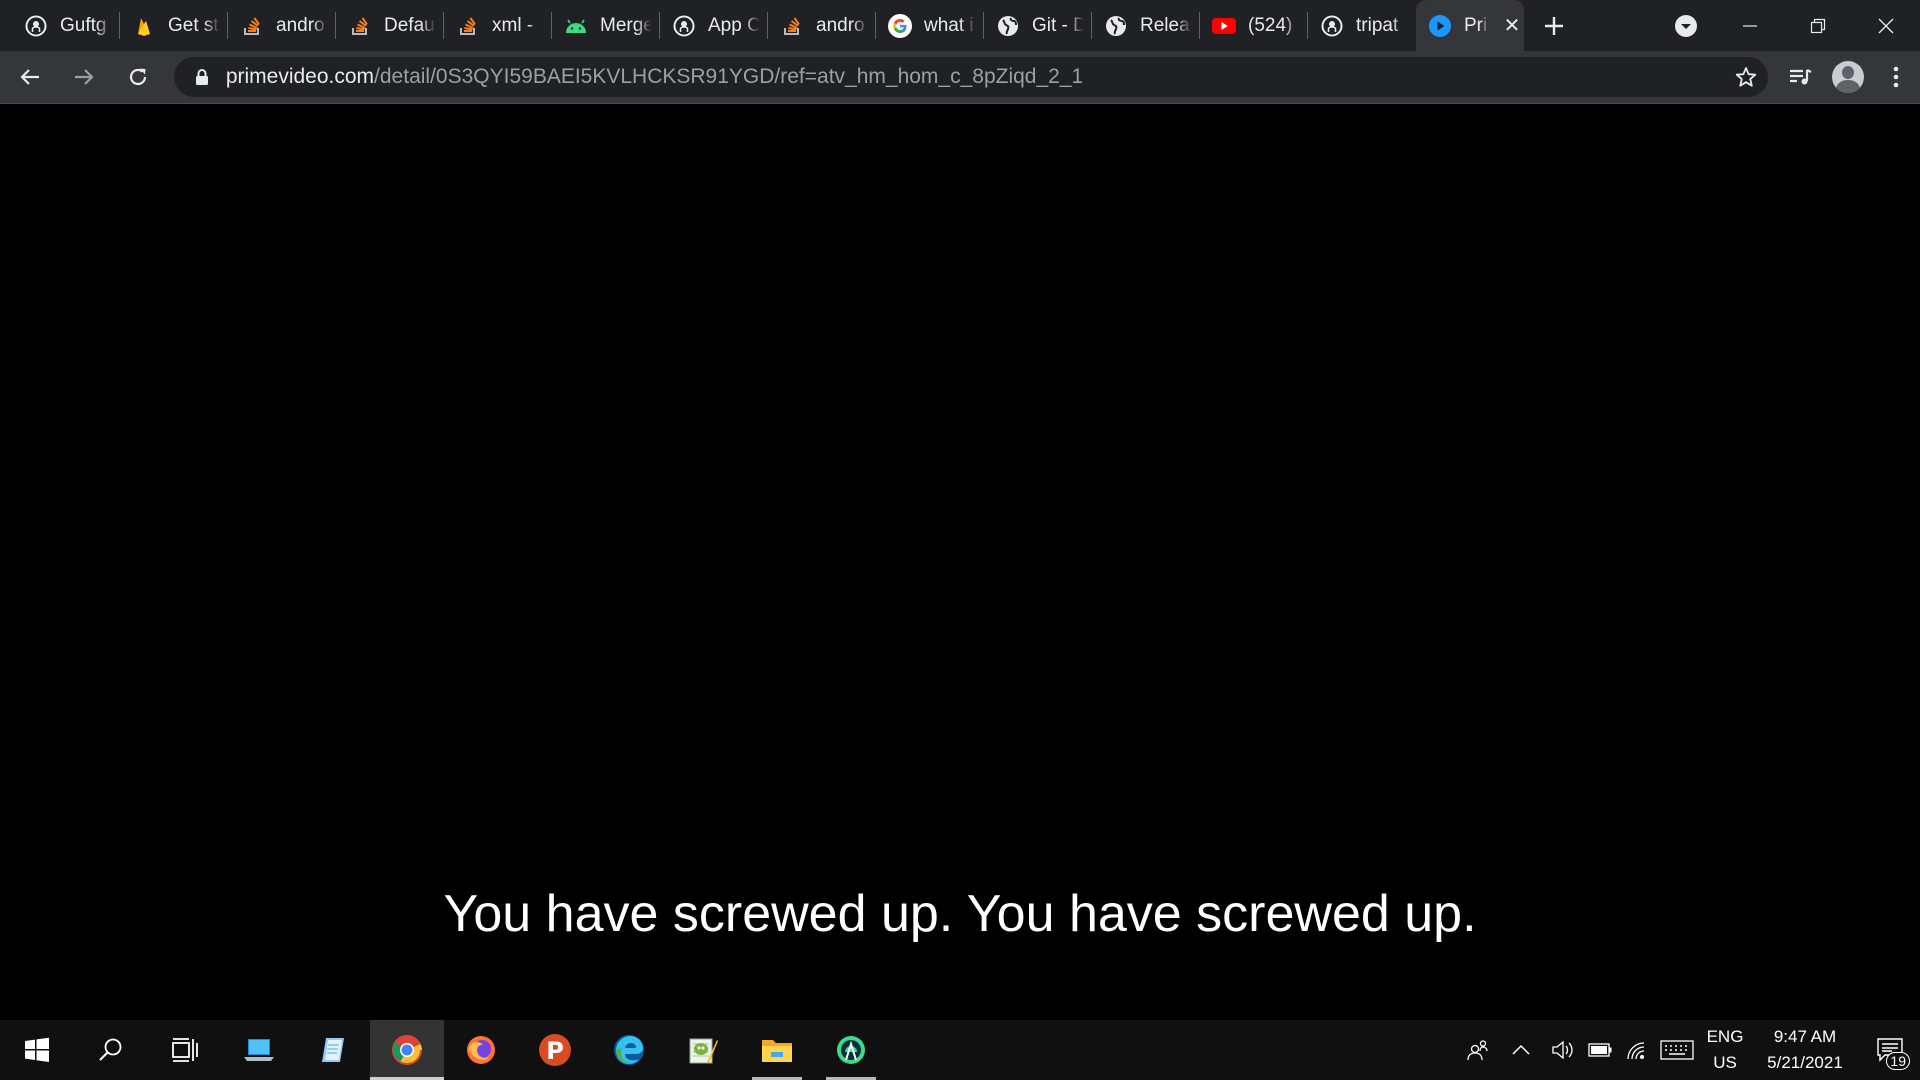  I want to click on chrome-app, so click(407, 1050).